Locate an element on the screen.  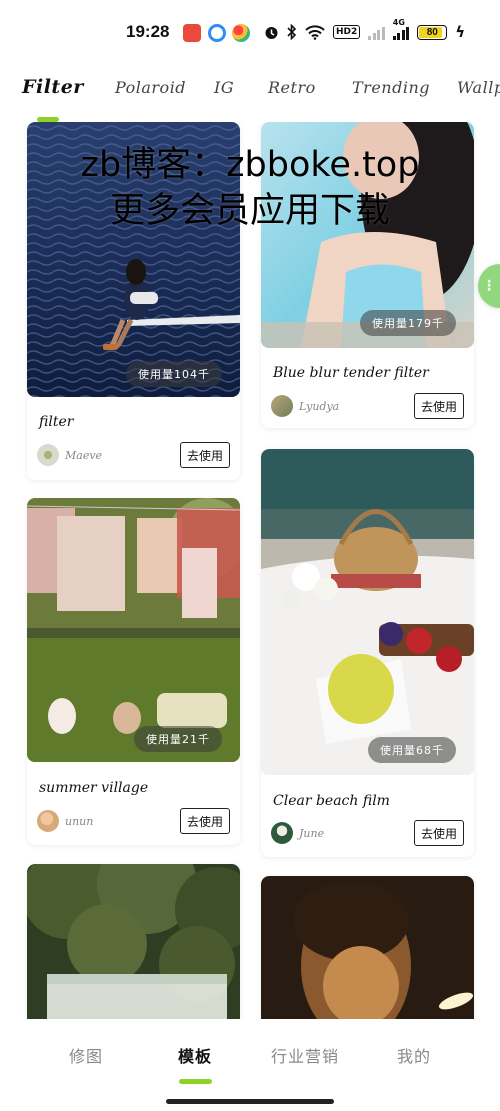
photos-app-icon is located at coordinates (241, 33).